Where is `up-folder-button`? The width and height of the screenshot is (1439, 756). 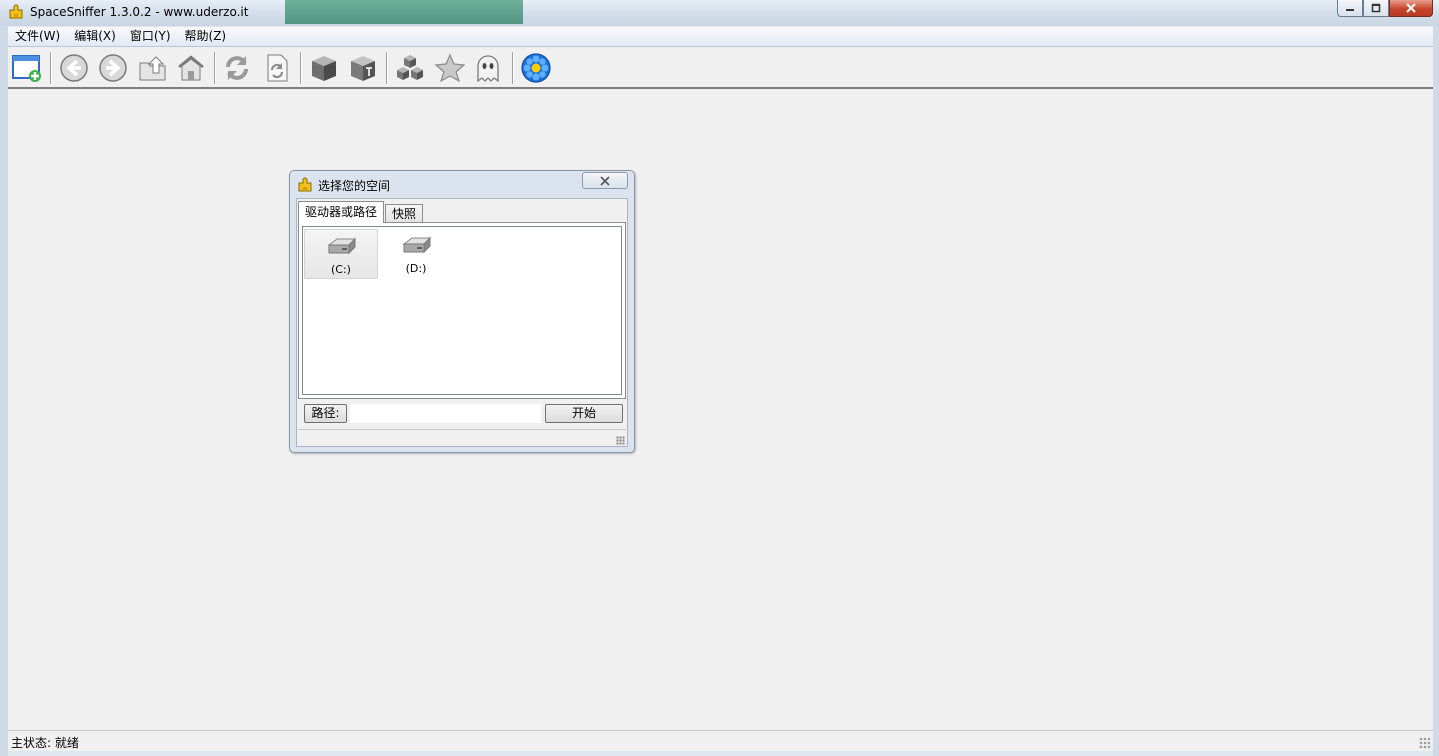
up-folder-button is located at coordinates (153, 68).